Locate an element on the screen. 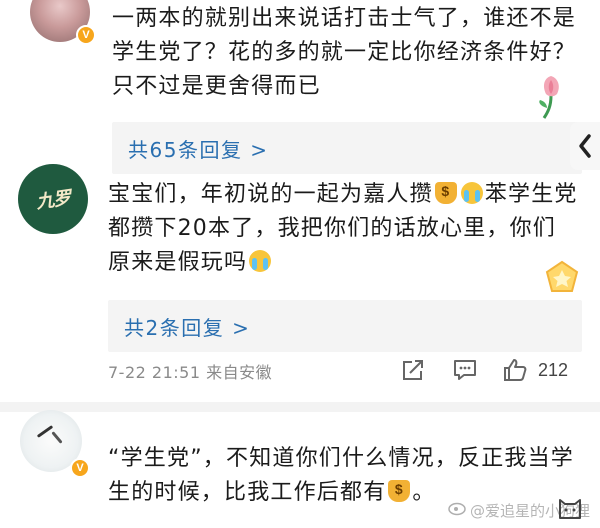 The height and width of the screenshot is (528, 600). comment-timestamp: 7-22 21:51 来自安徽 is located at coordinates (190, 372).